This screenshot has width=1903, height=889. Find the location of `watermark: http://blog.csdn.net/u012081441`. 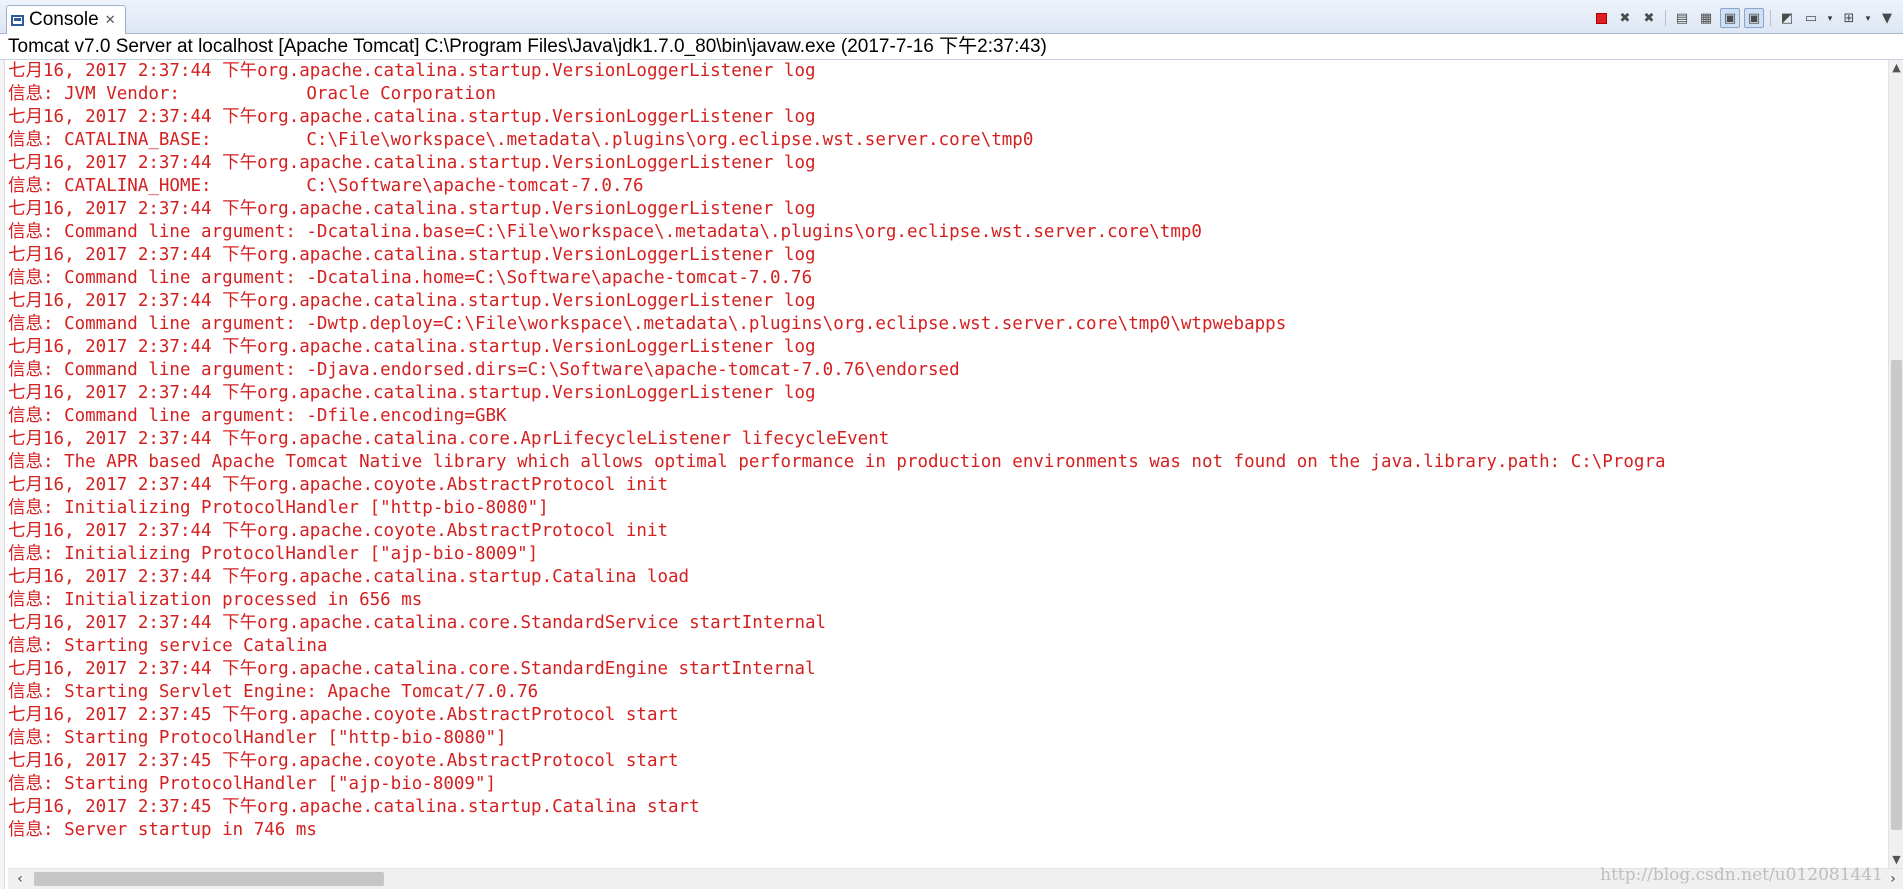

watermark: http://blog.csdn.net/u012081441 is located at coordinates (1741, 875).